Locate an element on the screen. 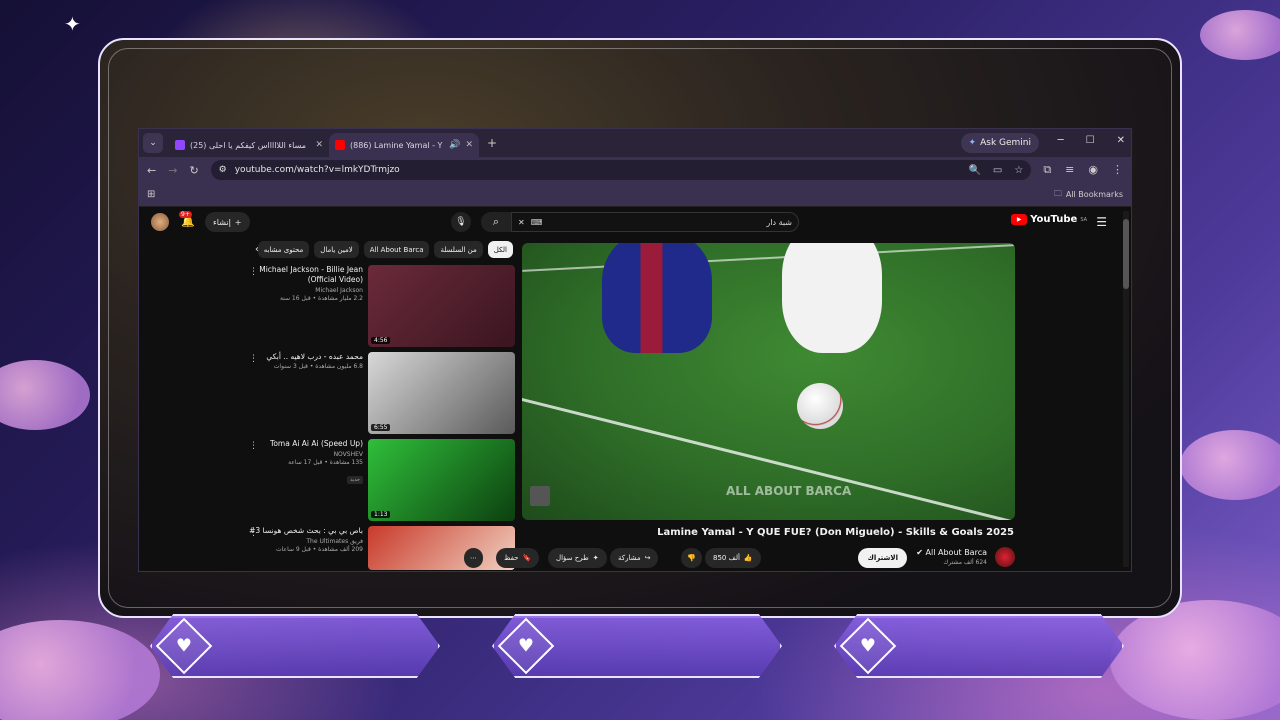 This screenshot has height=720, width=1280. new-tab-button: + is located at coordinates (492, 143).